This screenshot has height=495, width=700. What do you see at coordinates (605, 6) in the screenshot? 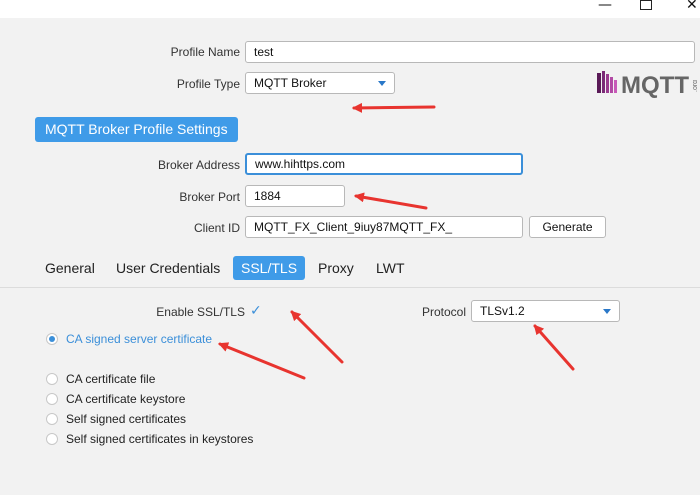
I see `minimize-icon: —` at bounding box center [605, 6].